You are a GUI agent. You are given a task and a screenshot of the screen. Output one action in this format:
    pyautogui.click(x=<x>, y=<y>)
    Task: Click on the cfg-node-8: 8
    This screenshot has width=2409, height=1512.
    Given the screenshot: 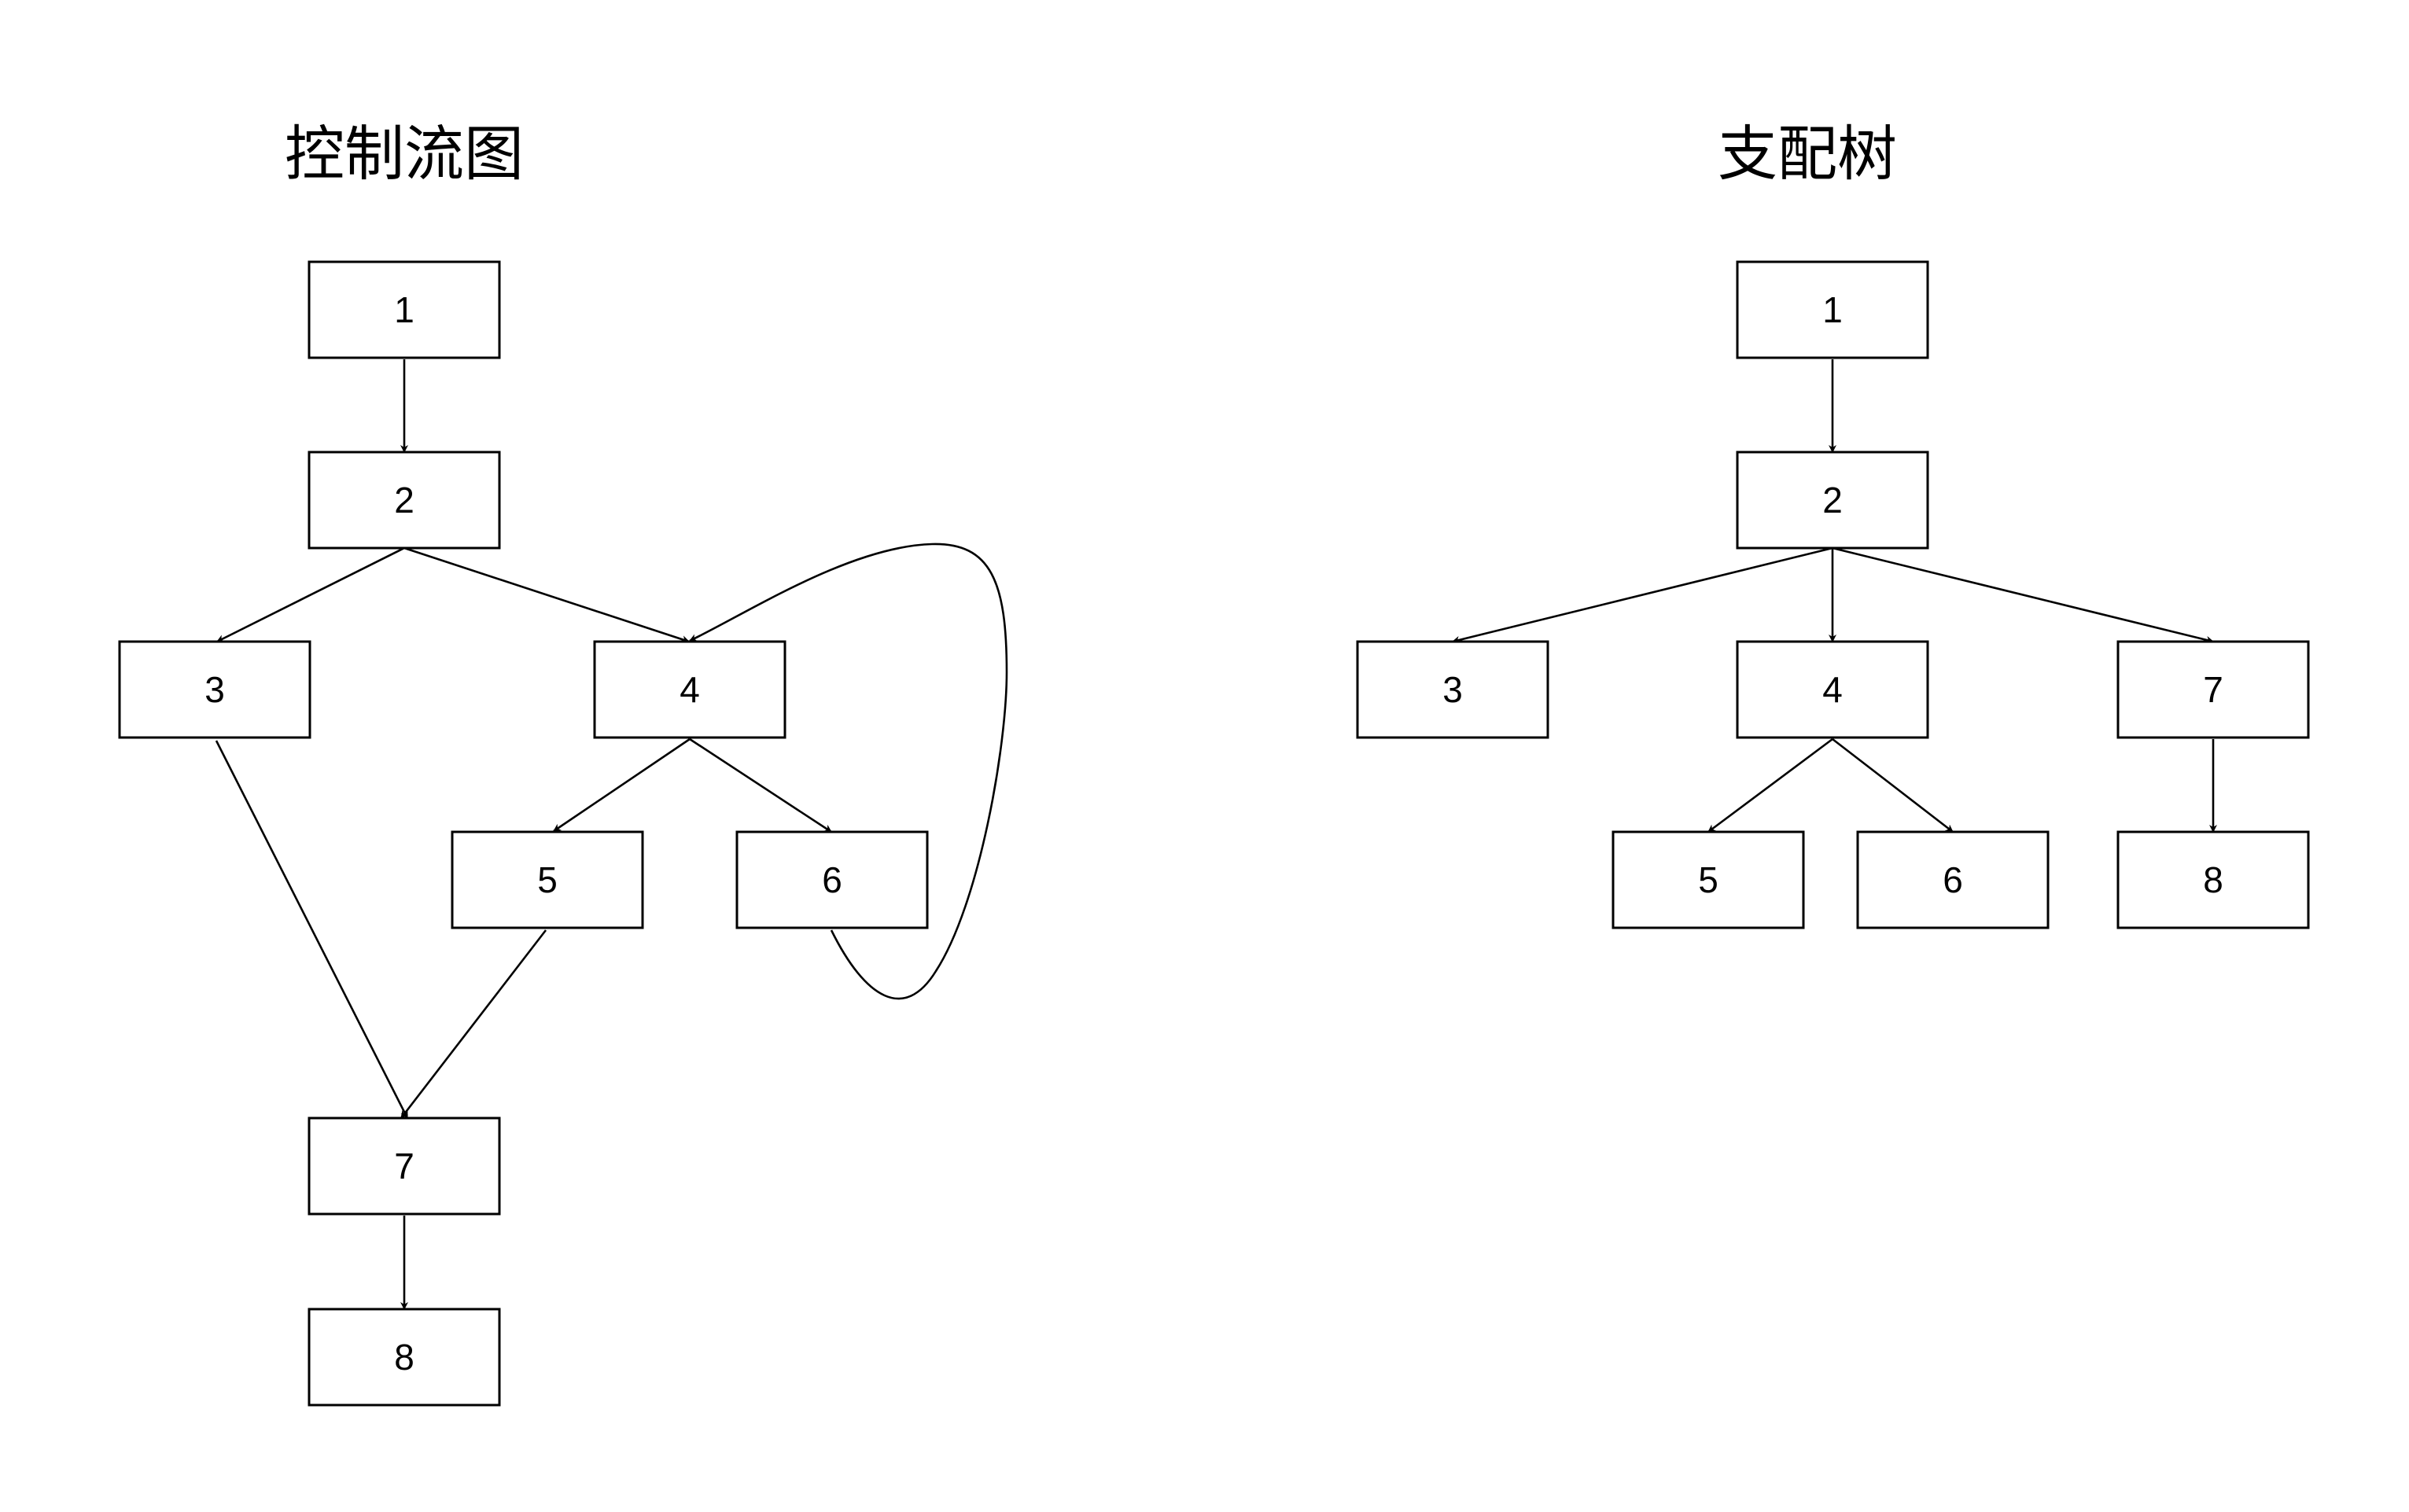 What is the action you would take?
    pyautogui.click(x=404, y=1357)
    